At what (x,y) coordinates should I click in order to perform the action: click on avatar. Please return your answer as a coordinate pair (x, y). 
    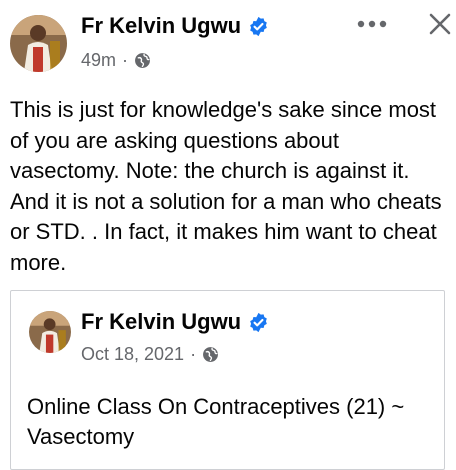
    Looking at the image, I should click on (38, 43).